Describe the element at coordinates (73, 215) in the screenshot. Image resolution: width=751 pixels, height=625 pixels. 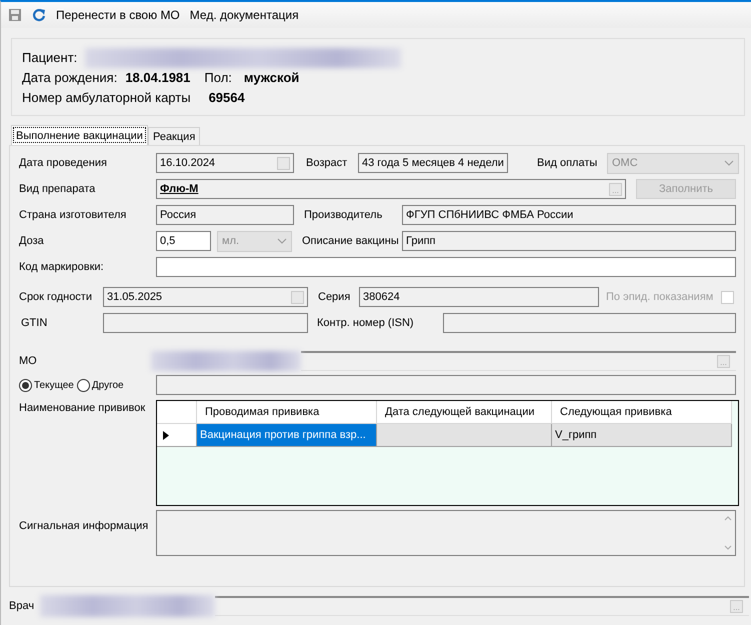
I see `field-label: Страна изготовителя` at that location.